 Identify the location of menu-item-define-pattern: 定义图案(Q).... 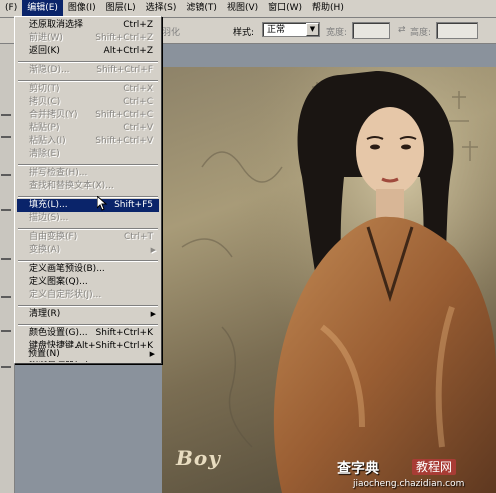
(88, 282).